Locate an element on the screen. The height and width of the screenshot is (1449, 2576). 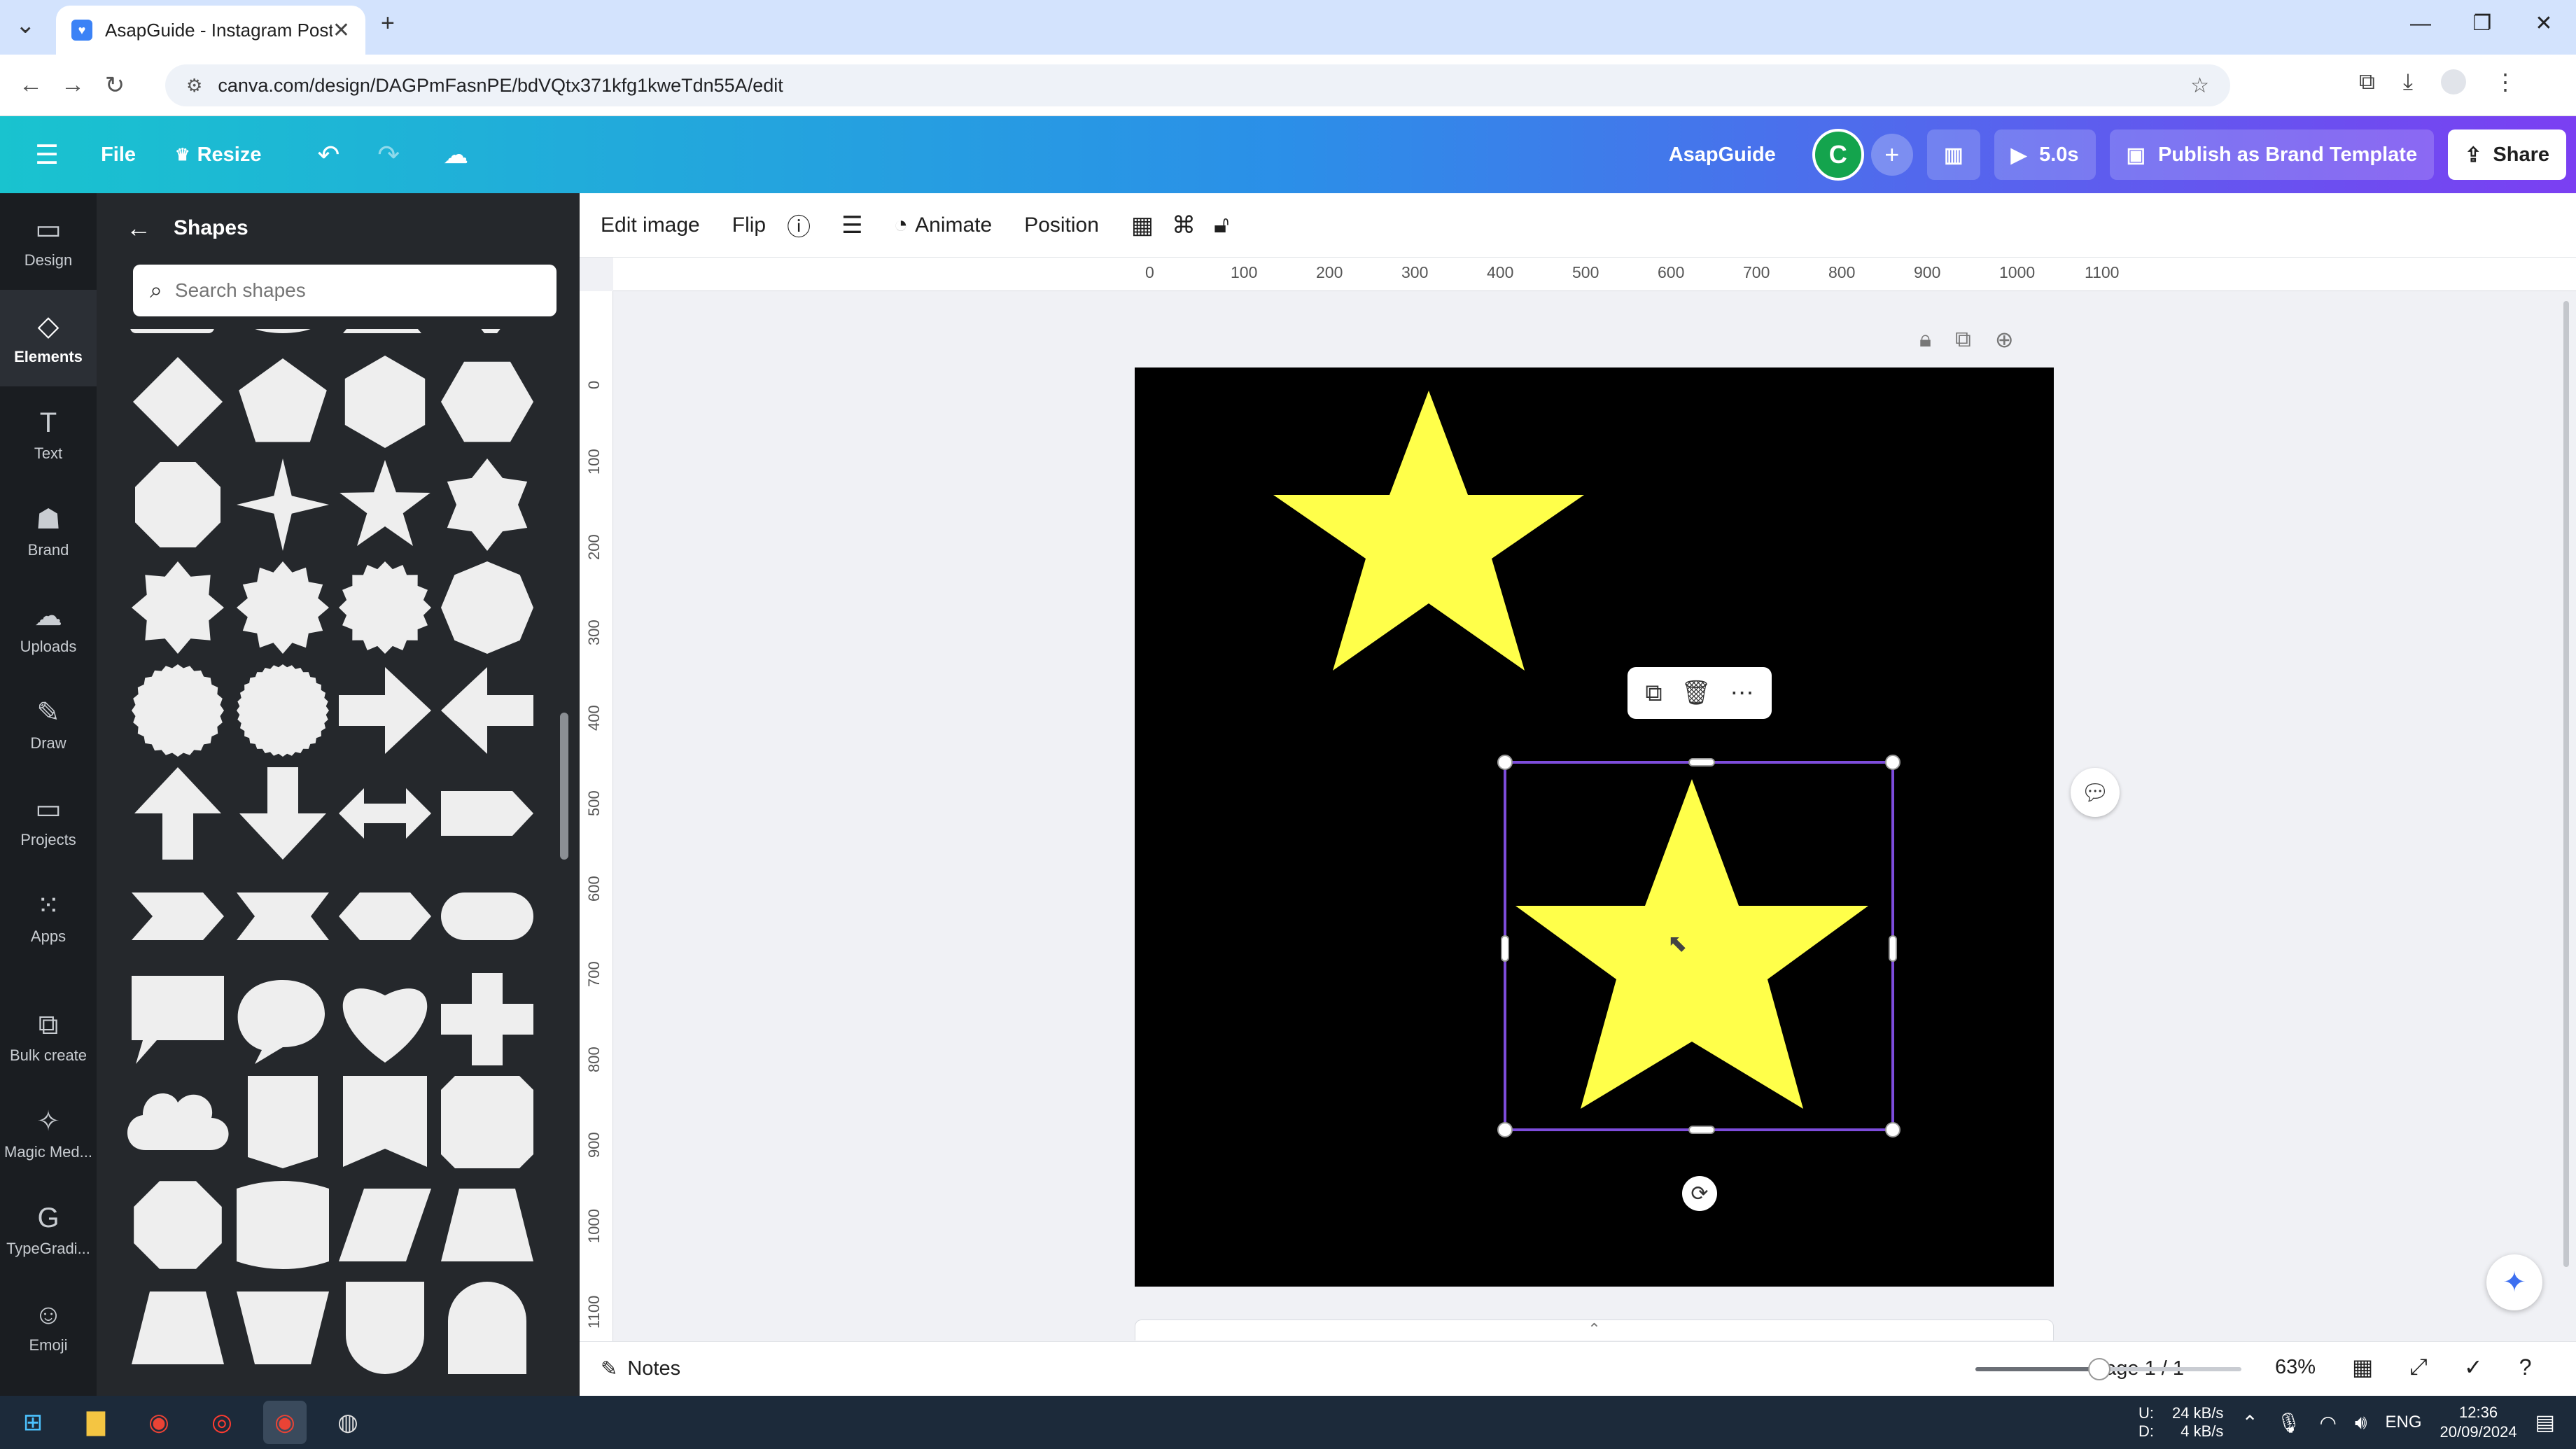
shape-diamond is located at coordinates (178, 402).